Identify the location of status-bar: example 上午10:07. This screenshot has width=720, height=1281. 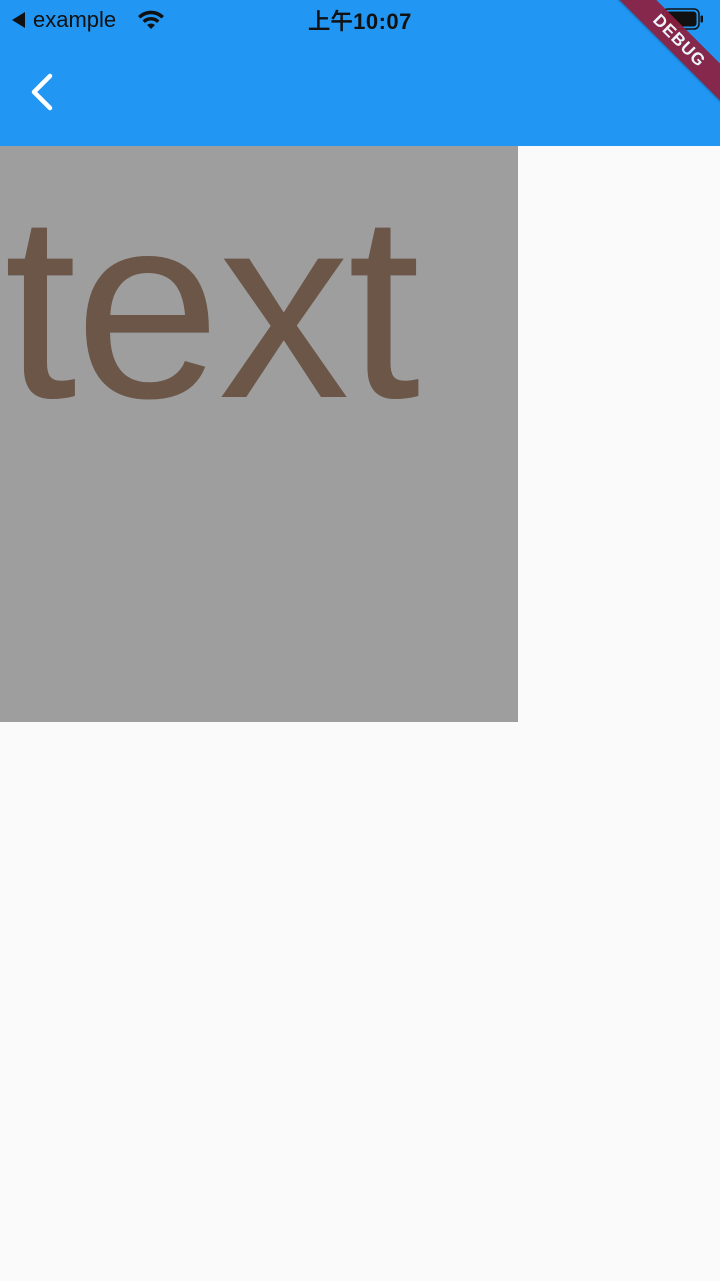
(360, 20).